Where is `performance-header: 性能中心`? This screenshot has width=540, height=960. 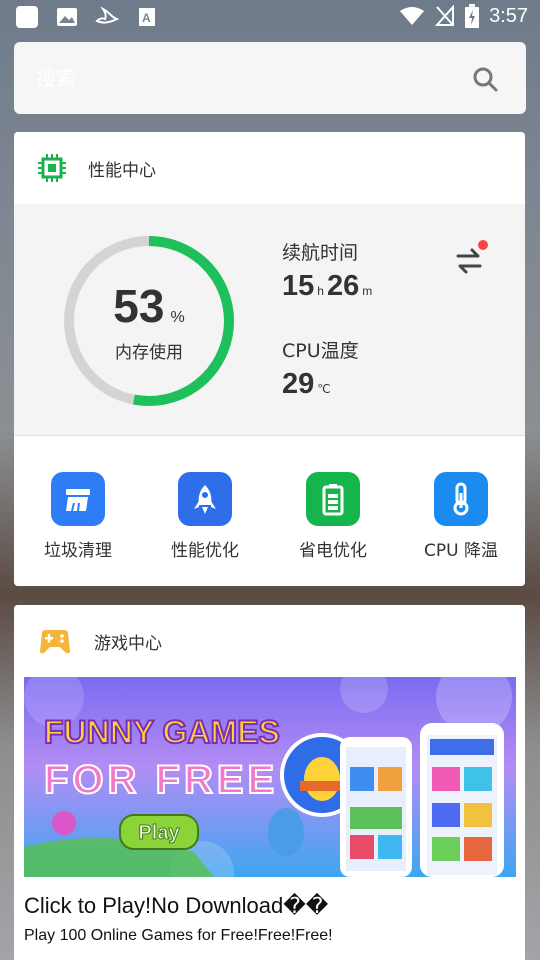
performance-header: 性能中心 is located at coordinates (269, 168).